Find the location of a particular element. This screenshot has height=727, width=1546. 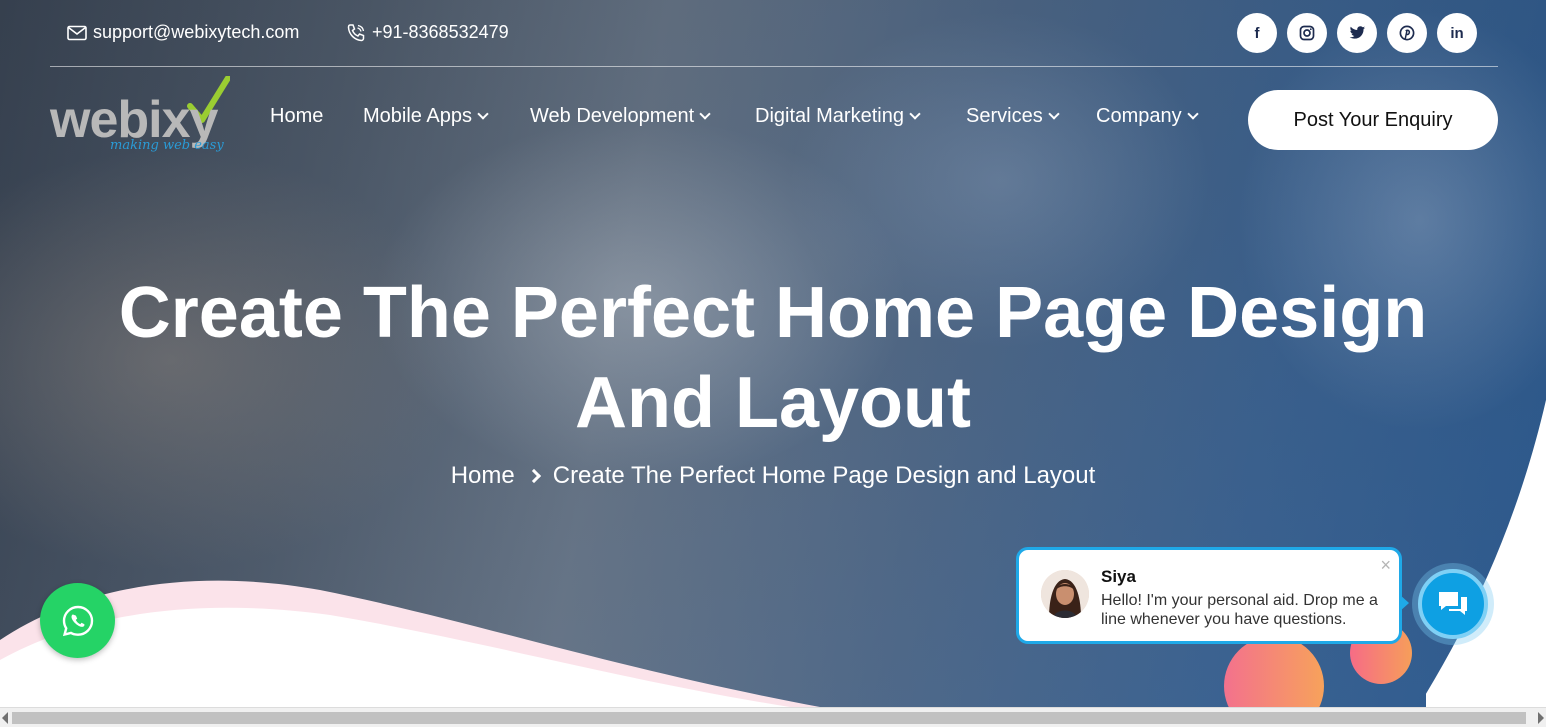

chat-bubble-tail is located at coordinates (1404, 603).